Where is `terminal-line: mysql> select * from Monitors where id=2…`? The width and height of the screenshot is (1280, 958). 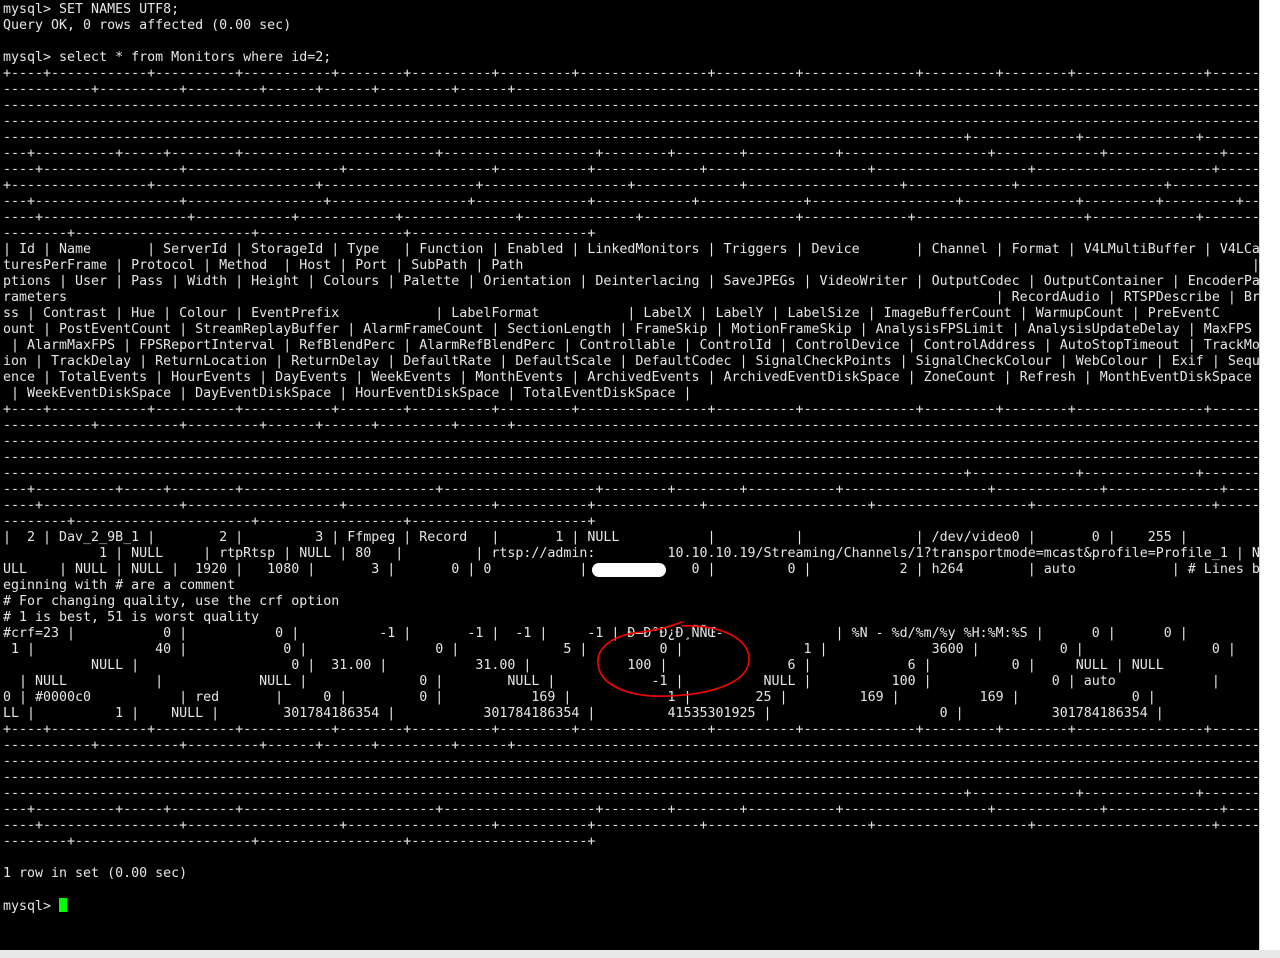 terminal-line: mysql> select * from Monitors where id=2… is located at coordinates (167, 57).